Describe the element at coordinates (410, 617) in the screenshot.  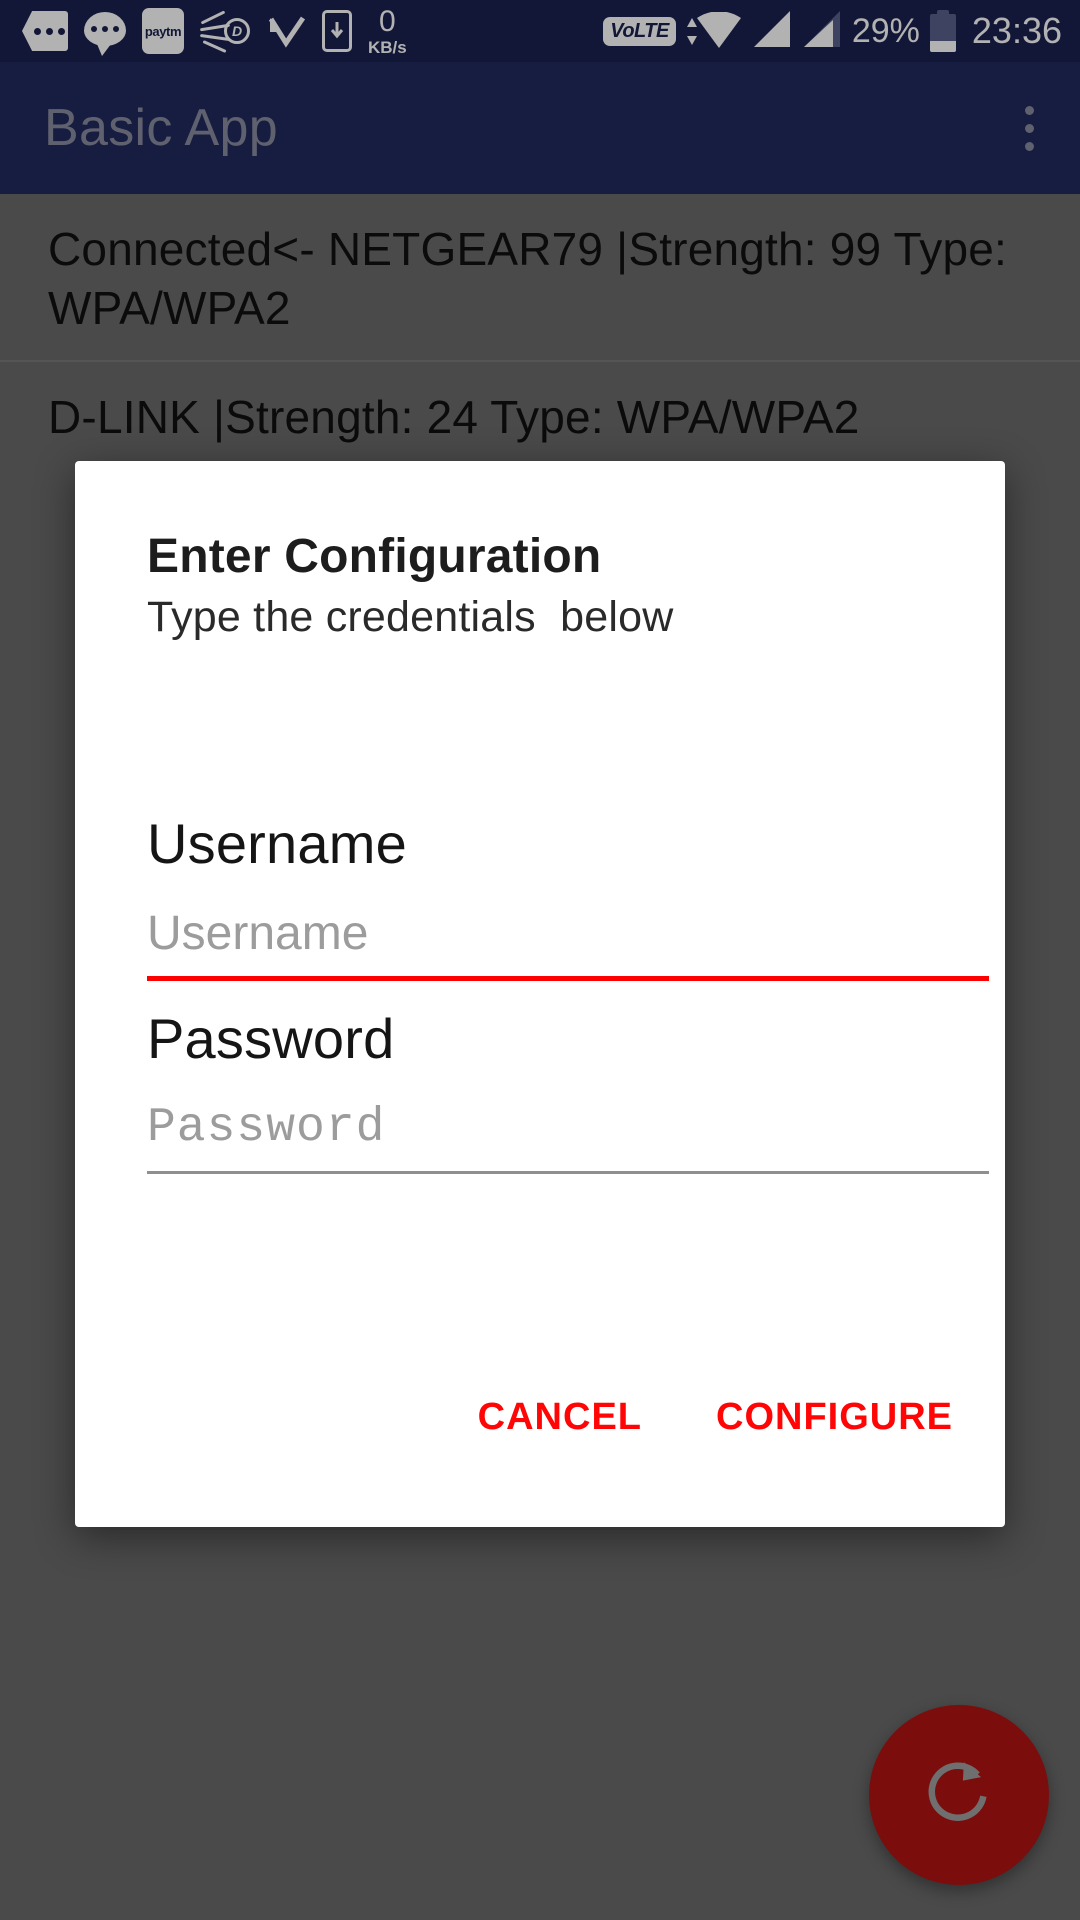
I see `dialog-subtitle: Type the credentials below` at that location.